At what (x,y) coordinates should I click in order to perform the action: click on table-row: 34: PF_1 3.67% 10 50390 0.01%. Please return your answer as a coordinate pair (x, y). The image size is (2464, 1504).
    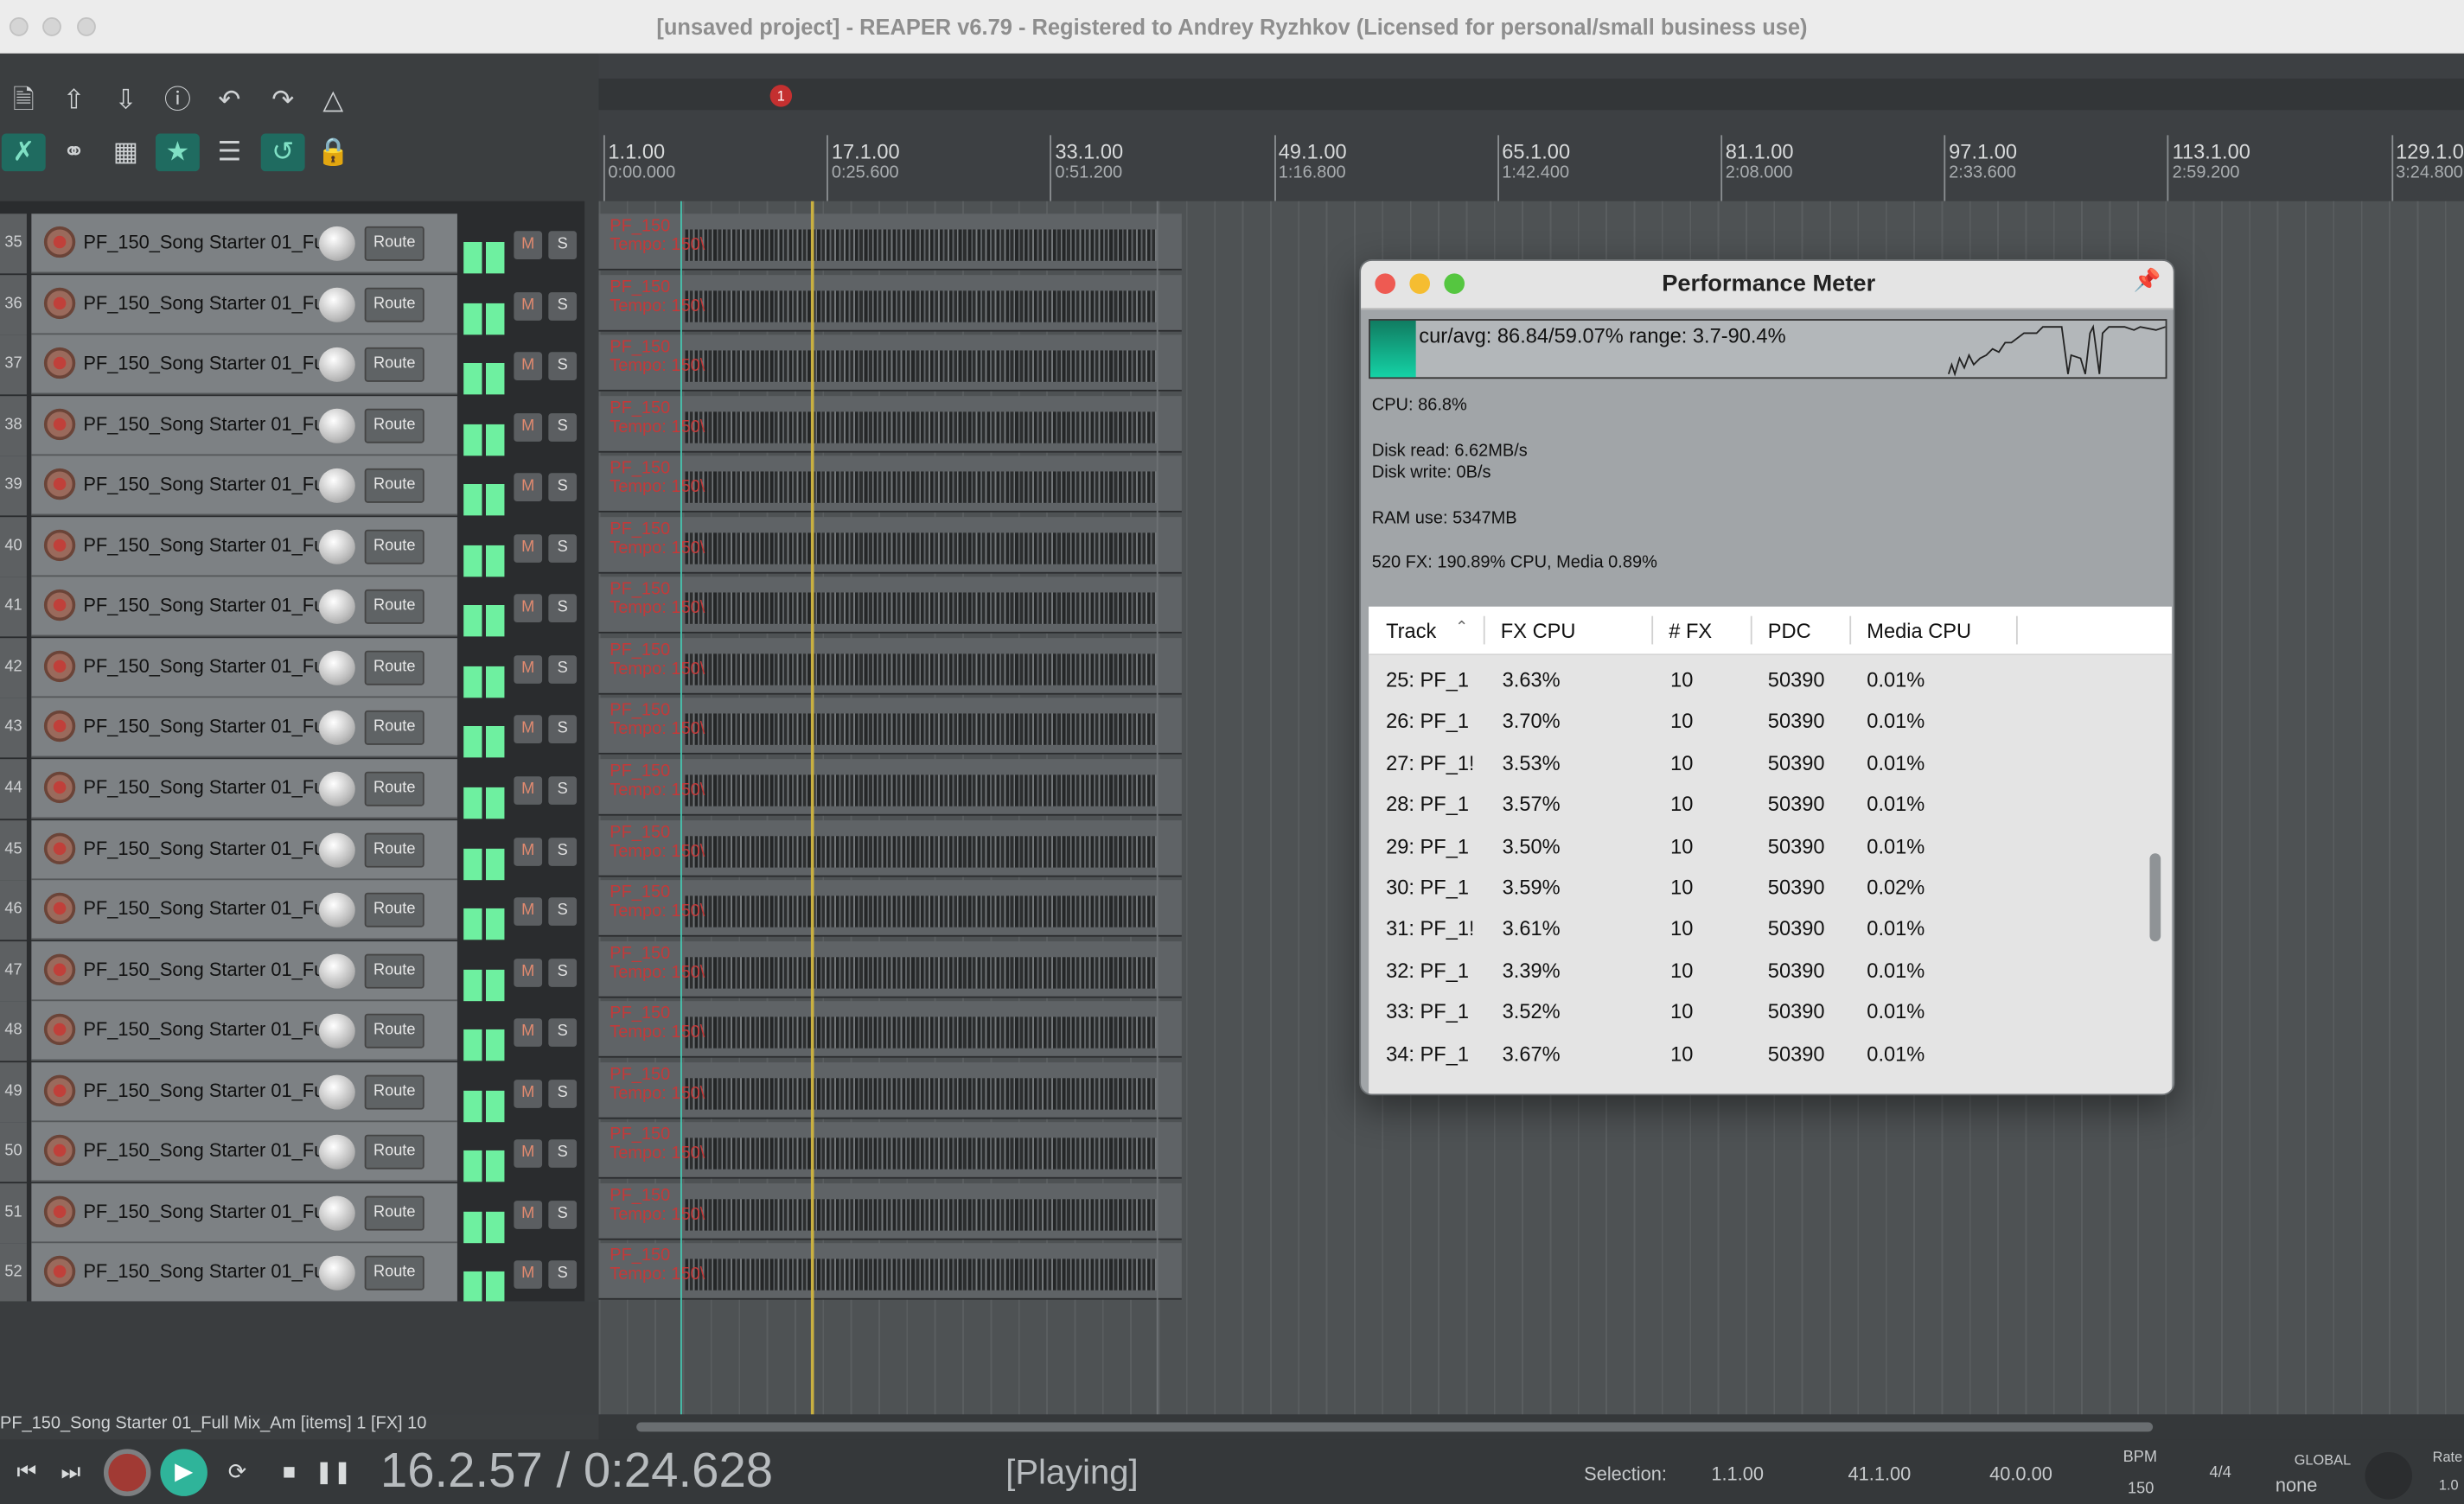
    Looking at the image, I should click on (1758, 1054).